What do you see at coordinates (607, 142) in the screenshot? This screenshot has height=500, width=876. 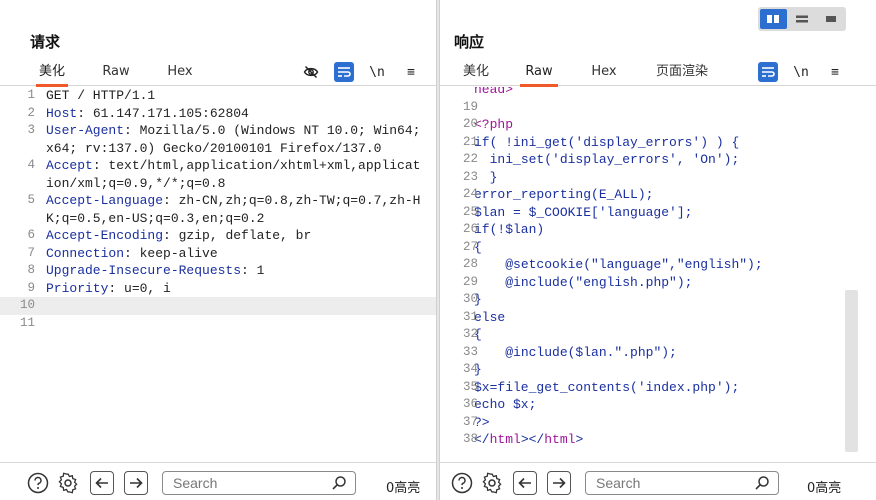 I see `code-token: if( !ini_get('display_errors') ) {` at bounding box center [607, 142].